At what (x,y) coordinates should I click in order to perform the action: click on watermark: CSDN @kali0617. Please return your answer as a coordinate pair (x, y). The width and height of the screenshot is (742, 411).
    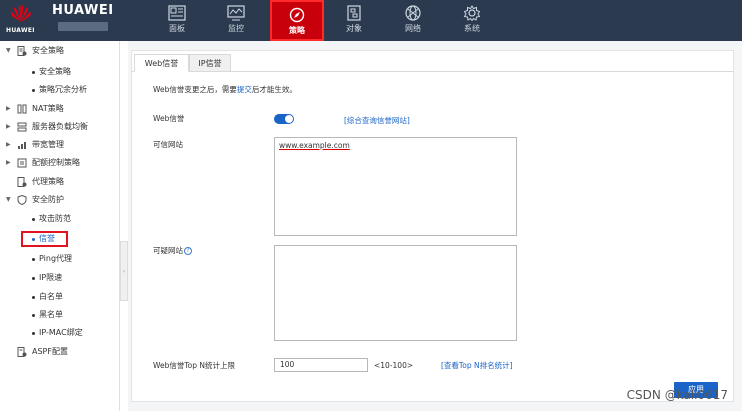
    Looking at the image, I should click on (677, 395).